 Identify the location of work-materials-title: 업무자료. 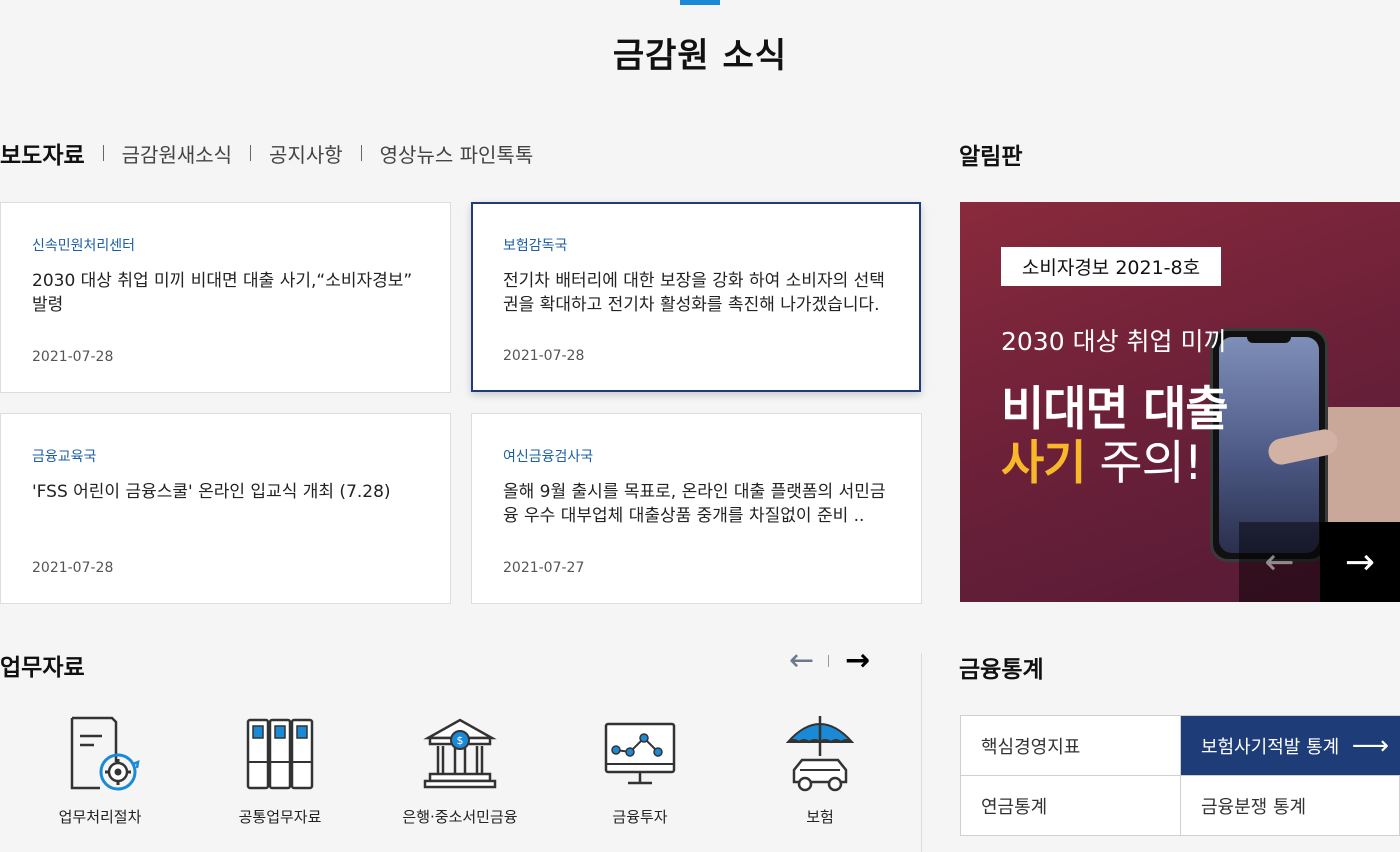
(42, 668).